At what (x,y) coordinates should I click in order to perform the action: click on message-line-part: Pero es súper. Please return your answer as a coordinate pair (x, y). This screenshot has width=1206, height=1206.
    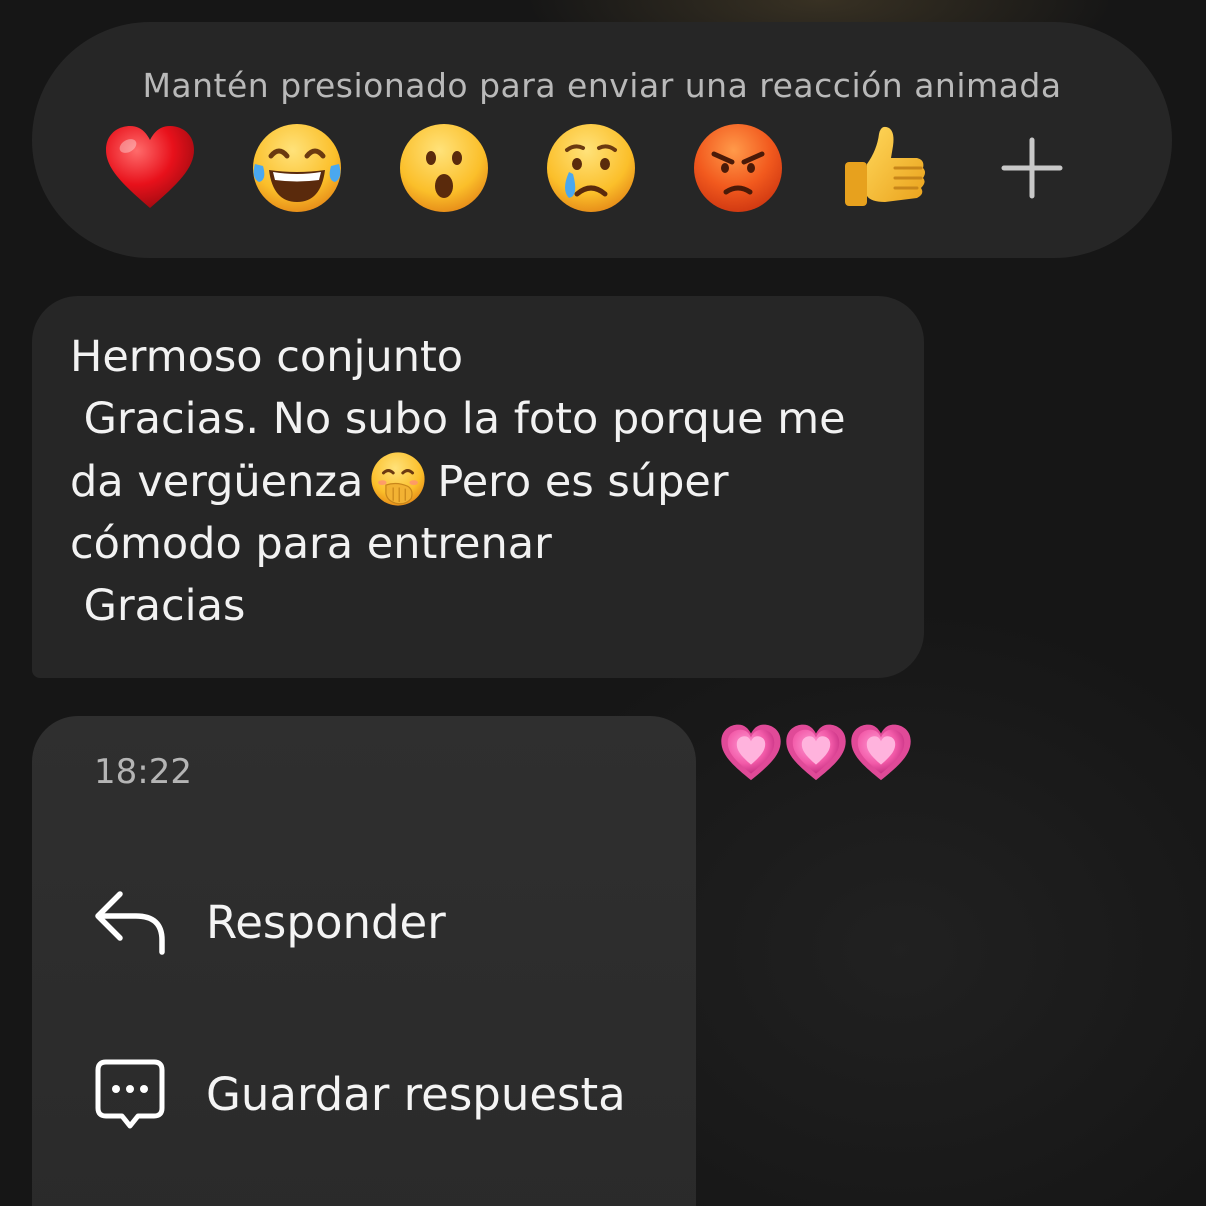
    Looking at the image, I should click on (583, 482).